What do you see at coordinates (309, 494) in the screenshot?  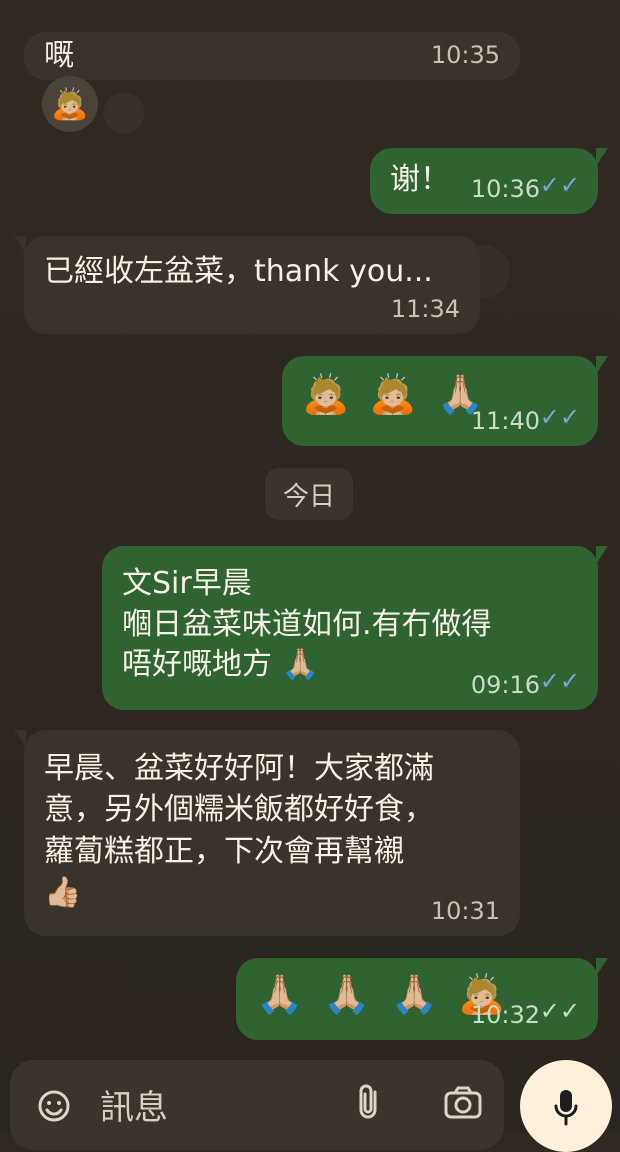 I see `date-separator: 今日` at bounding box center [309, 494].